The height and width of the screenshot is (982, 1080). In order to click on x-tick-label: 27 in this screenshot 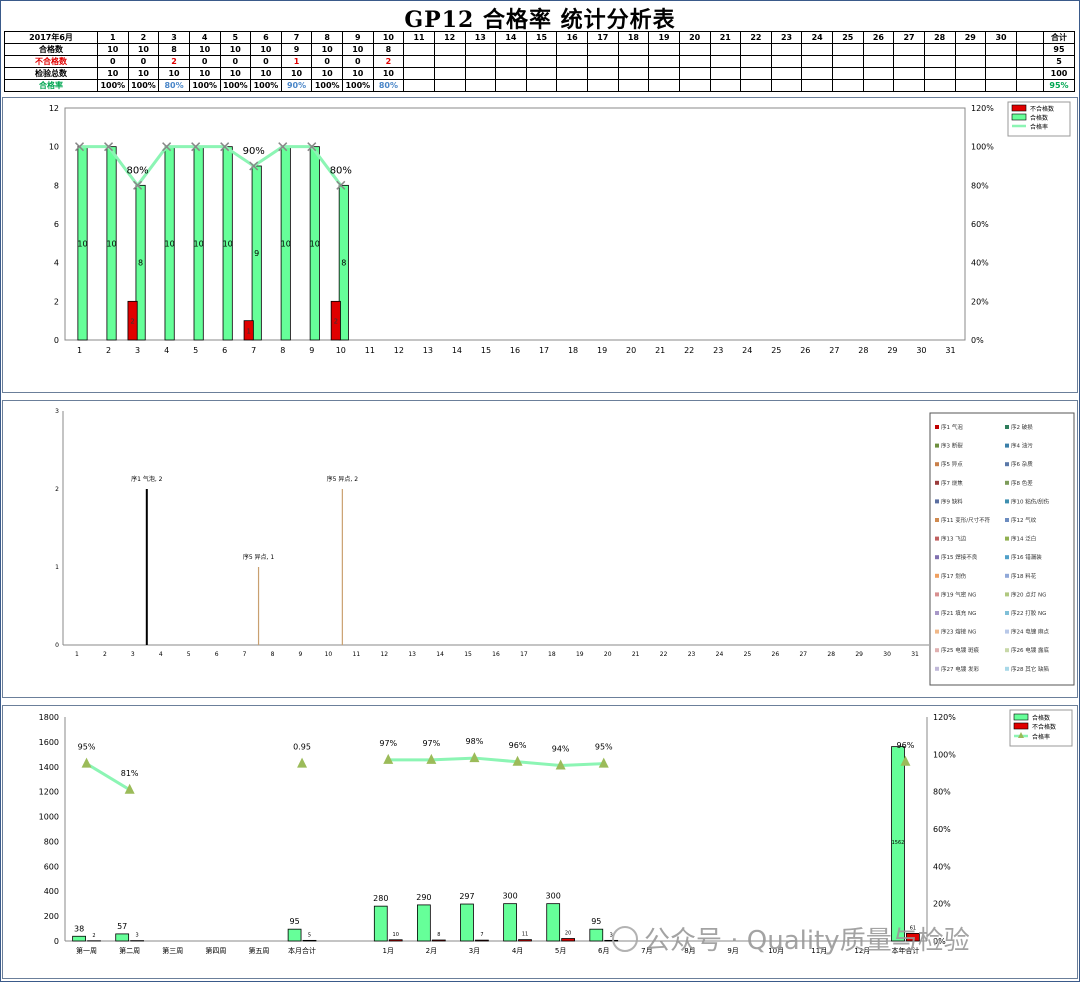, I will do `click(834, 350)`.